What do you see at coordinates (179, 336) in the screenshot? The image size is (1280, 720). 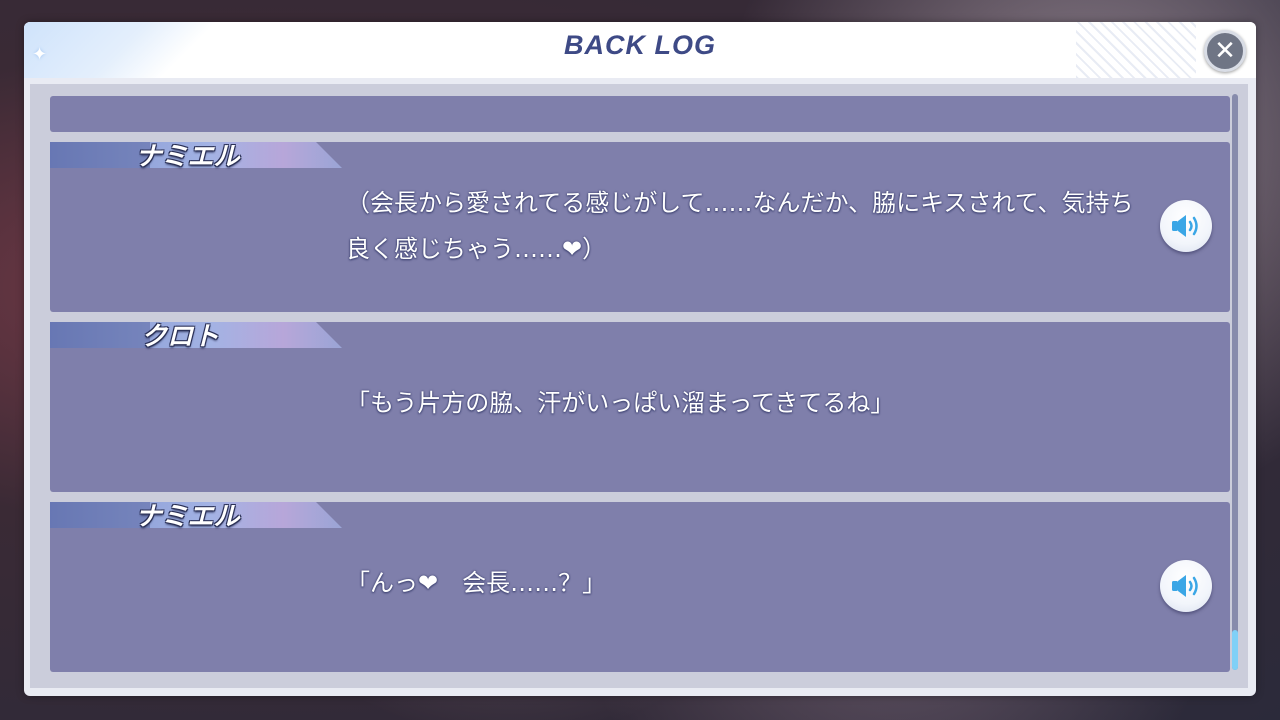 I see `speaker-name: クロト` at bounding box center [179, 336].